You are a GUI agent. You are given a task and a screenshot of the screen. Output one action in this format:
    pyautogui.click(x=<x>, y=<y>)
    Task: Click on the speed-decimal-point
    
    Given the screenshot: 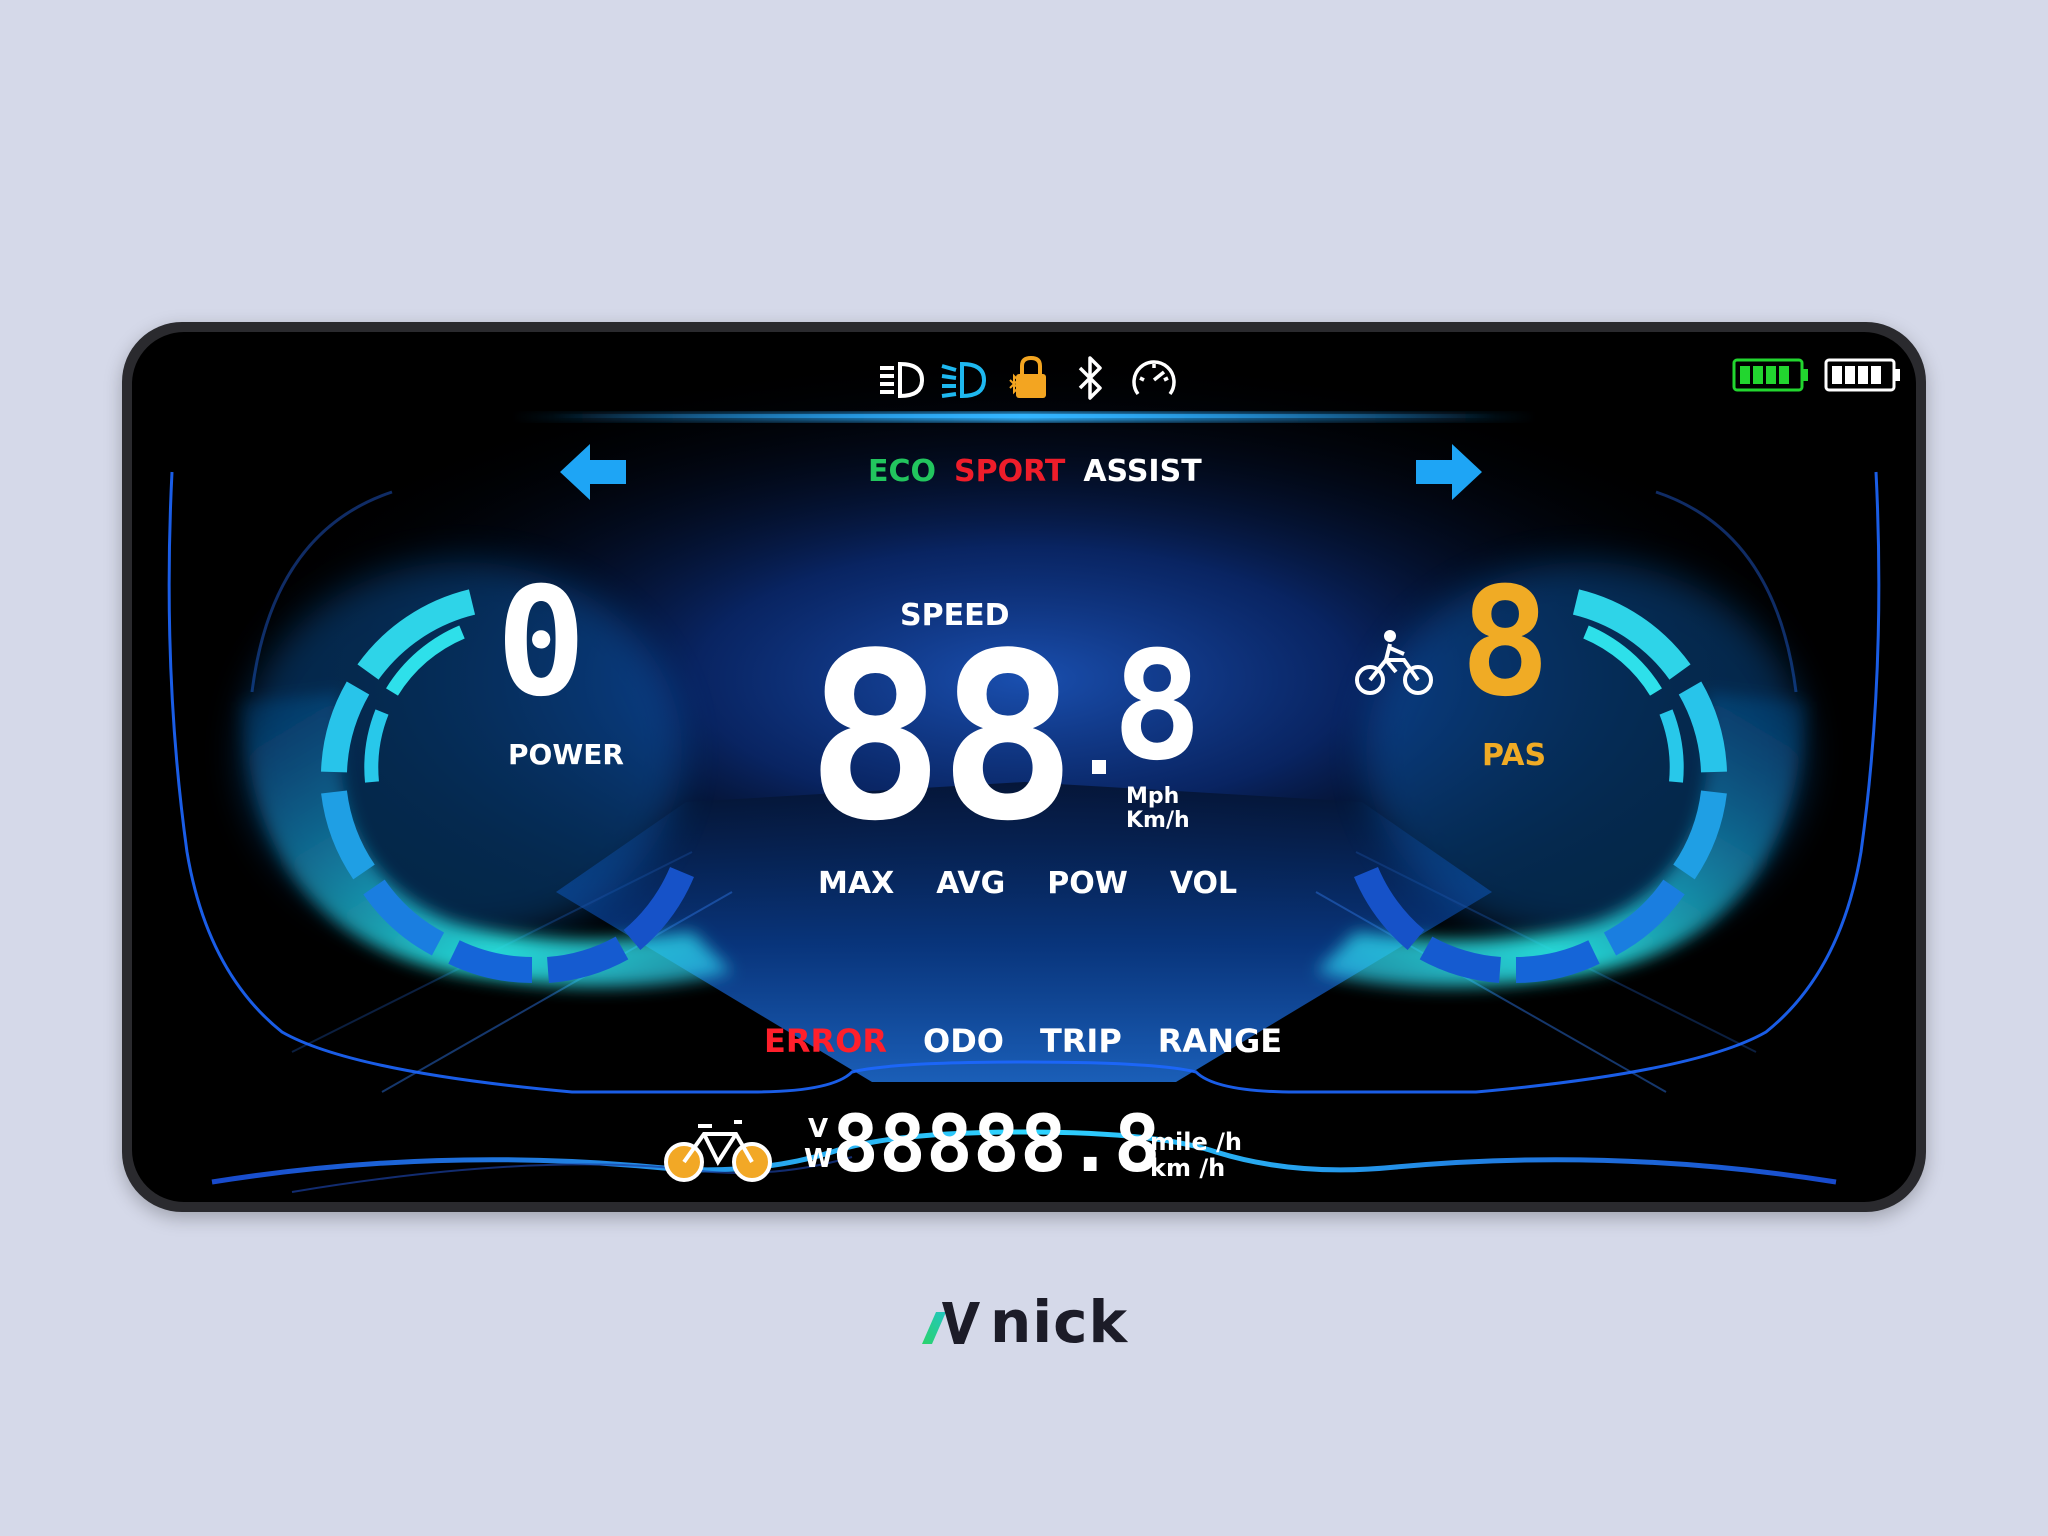 What is the action you would take?
    pyautogui.click(x=1099, y=767)
    